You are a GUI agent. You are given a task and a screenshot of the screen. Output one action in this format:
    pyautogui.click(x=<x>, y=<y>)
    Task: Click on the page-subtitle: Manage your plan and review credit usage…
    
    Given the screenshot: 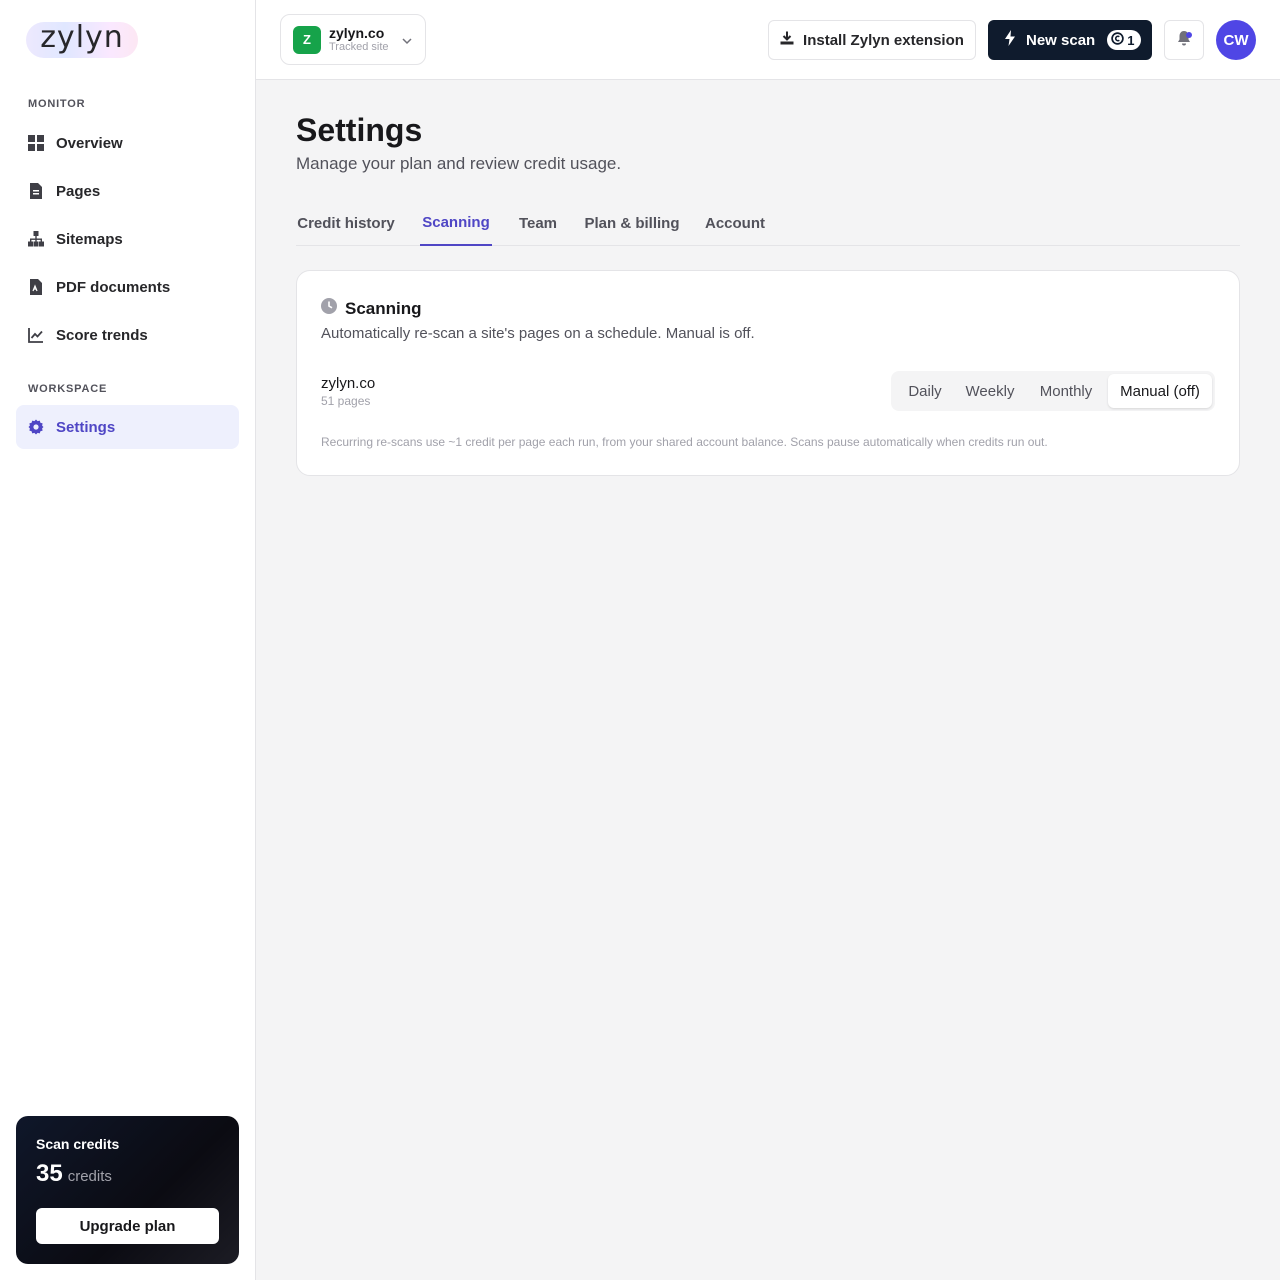 What is the action you would take?
    pyautogui.click(x=459, y=163)
    